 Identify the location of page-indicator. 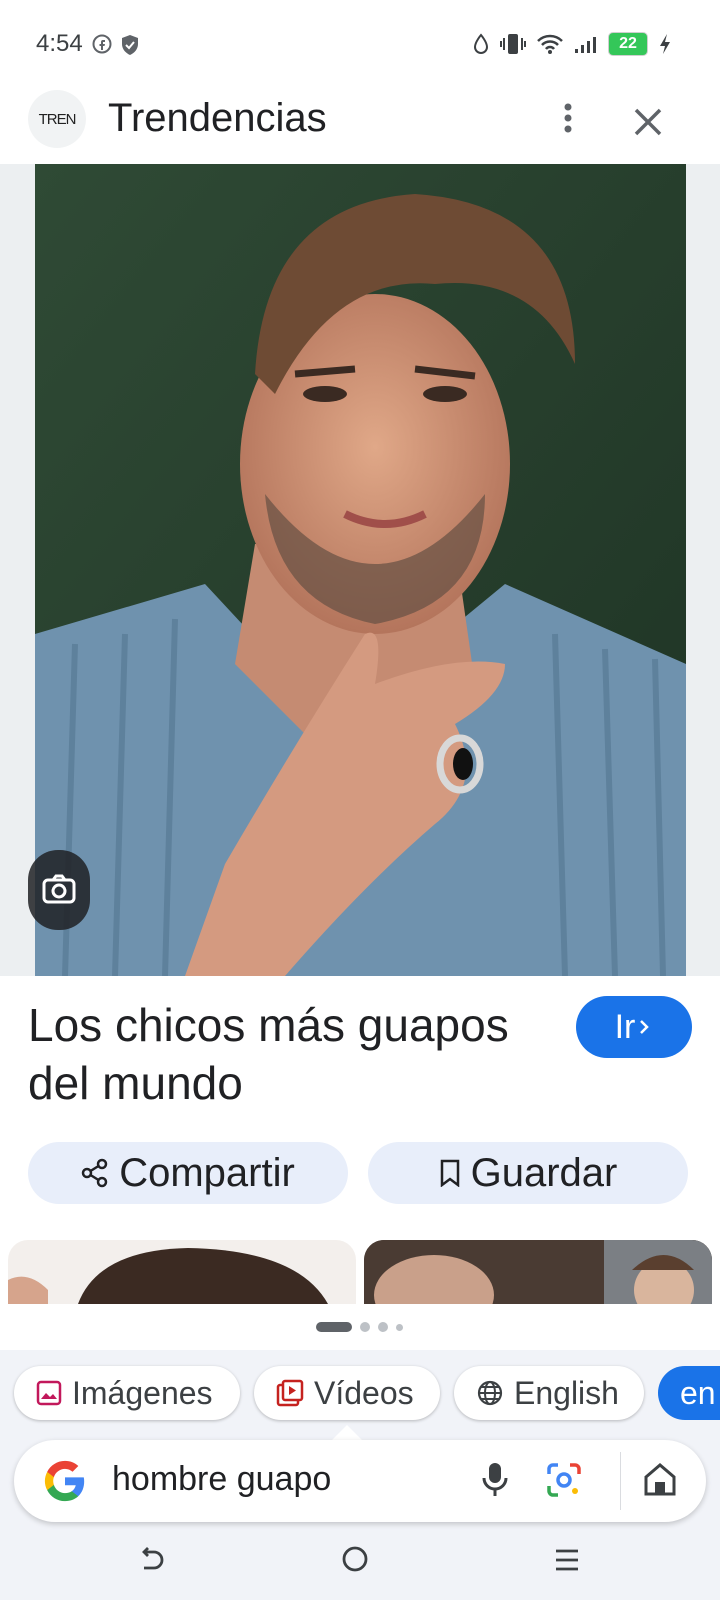
(359, 1327).